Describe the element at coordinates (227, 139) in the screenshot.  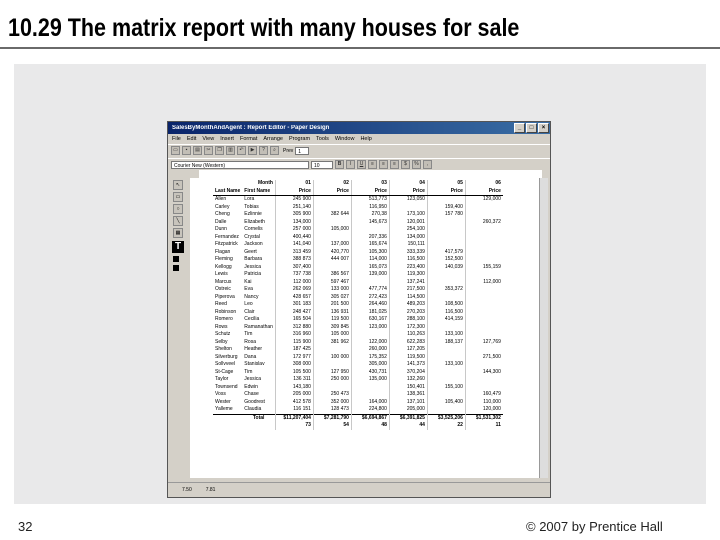
I see `menu-item: Insert` at that location.